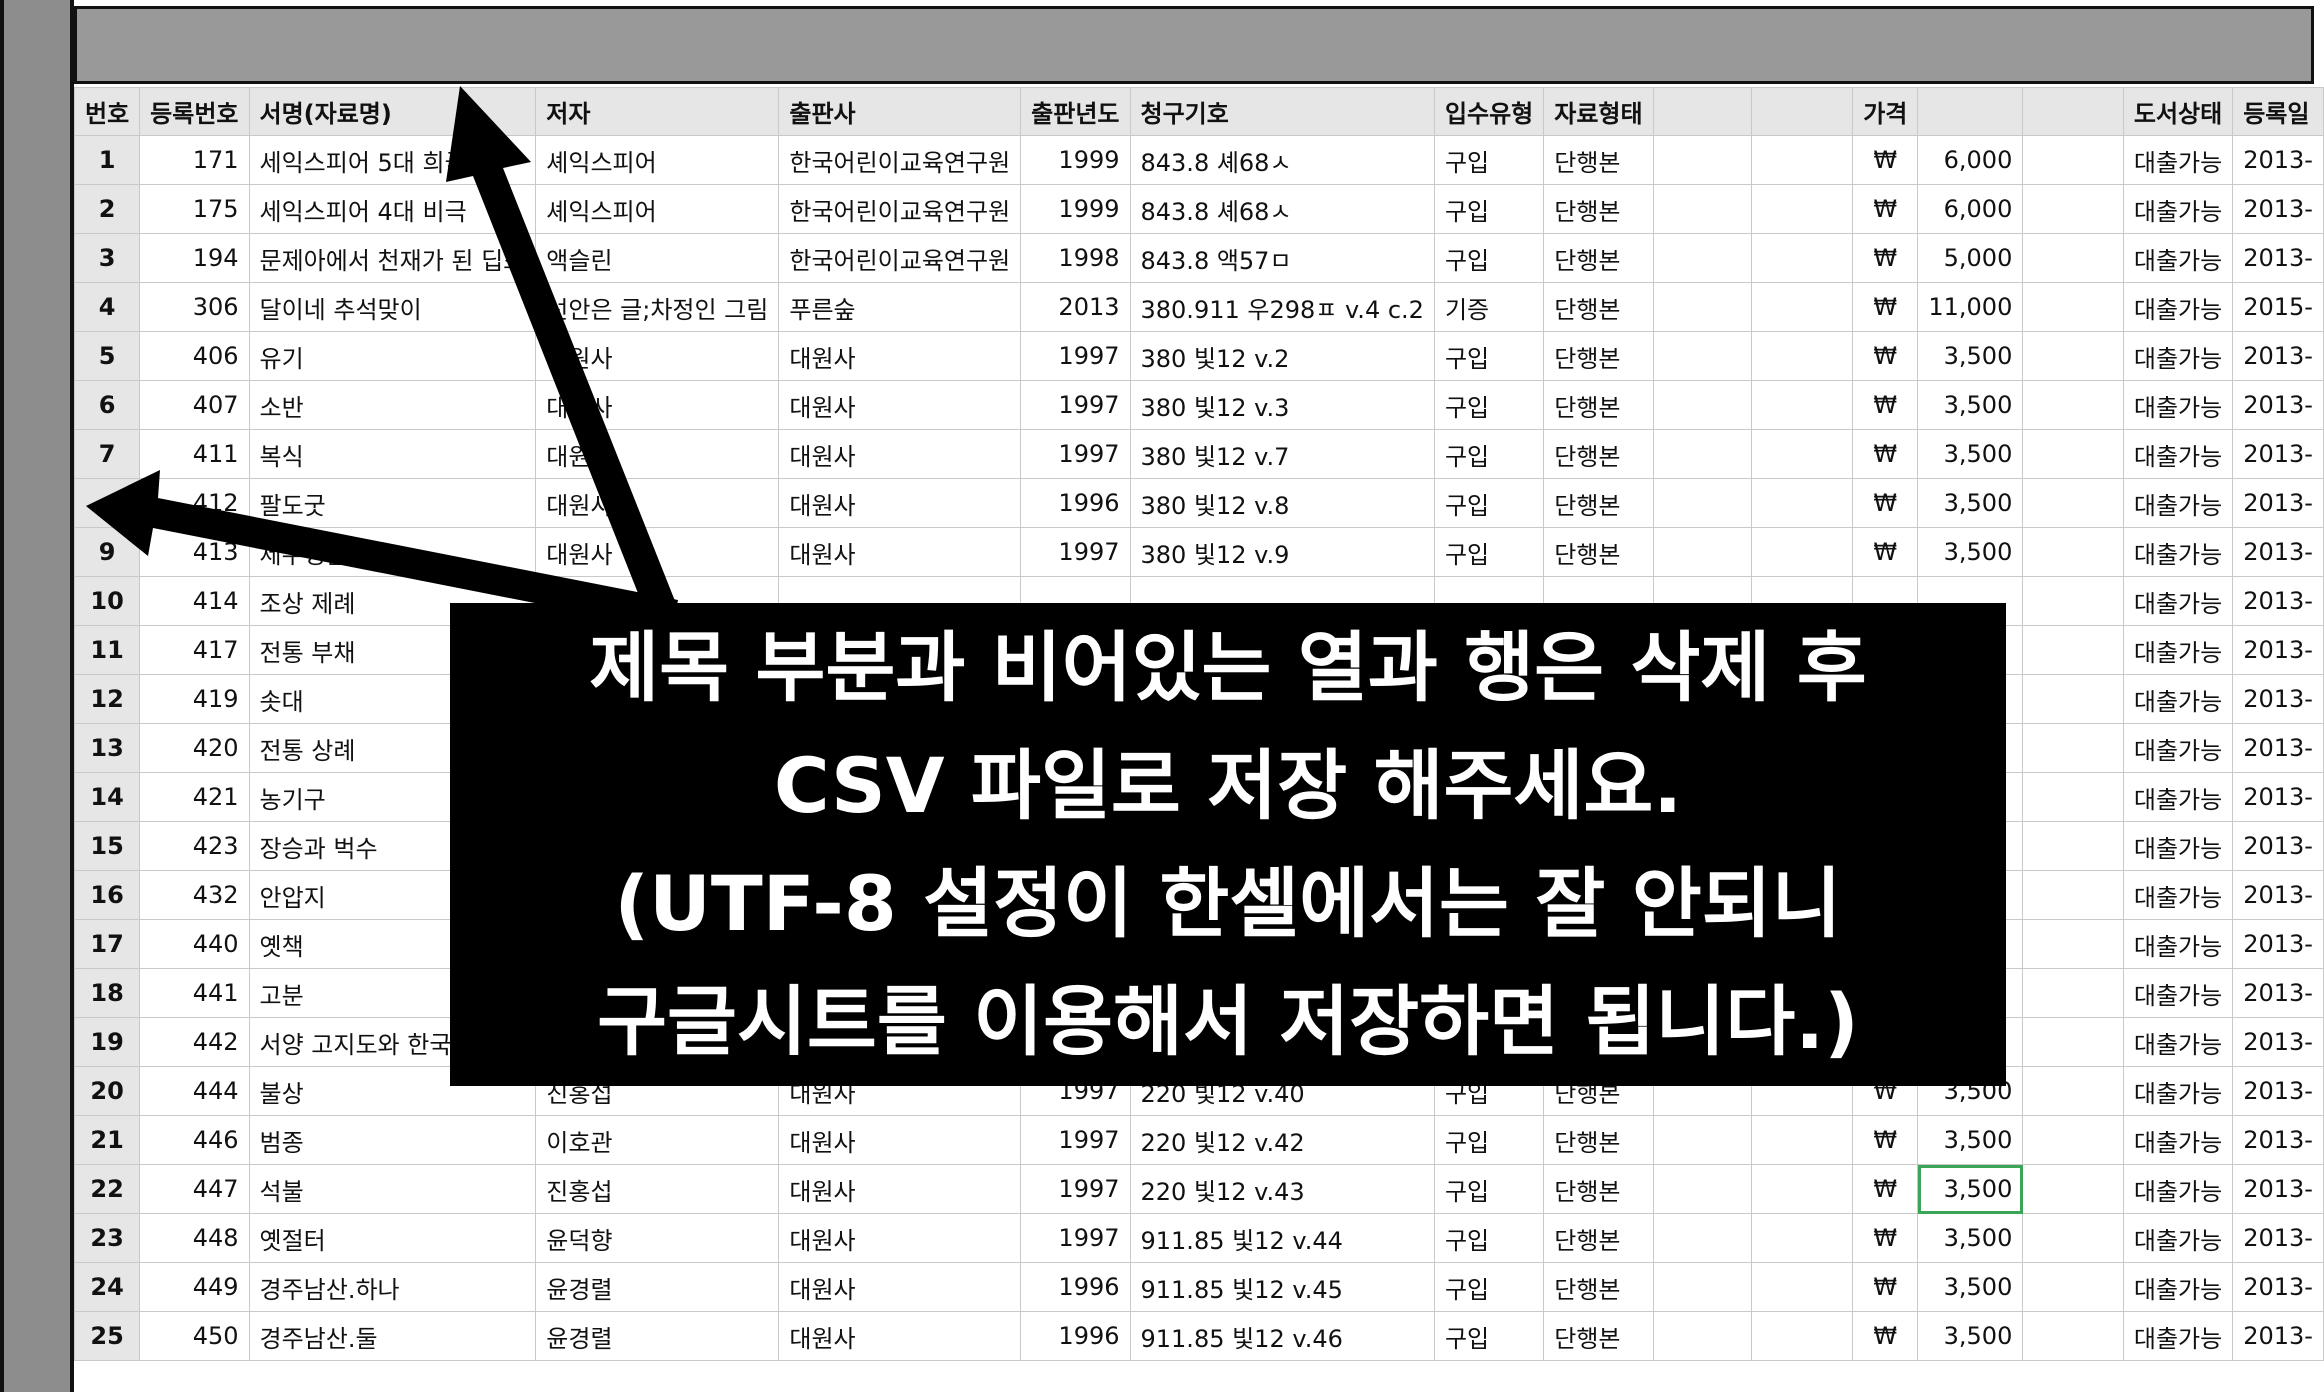  Describe the element at coordinates (1228, 1021) in the screenshot. I see `overlay-line-4: 구글시트를 이용해서 저장하면 됩니다.)` at that location.